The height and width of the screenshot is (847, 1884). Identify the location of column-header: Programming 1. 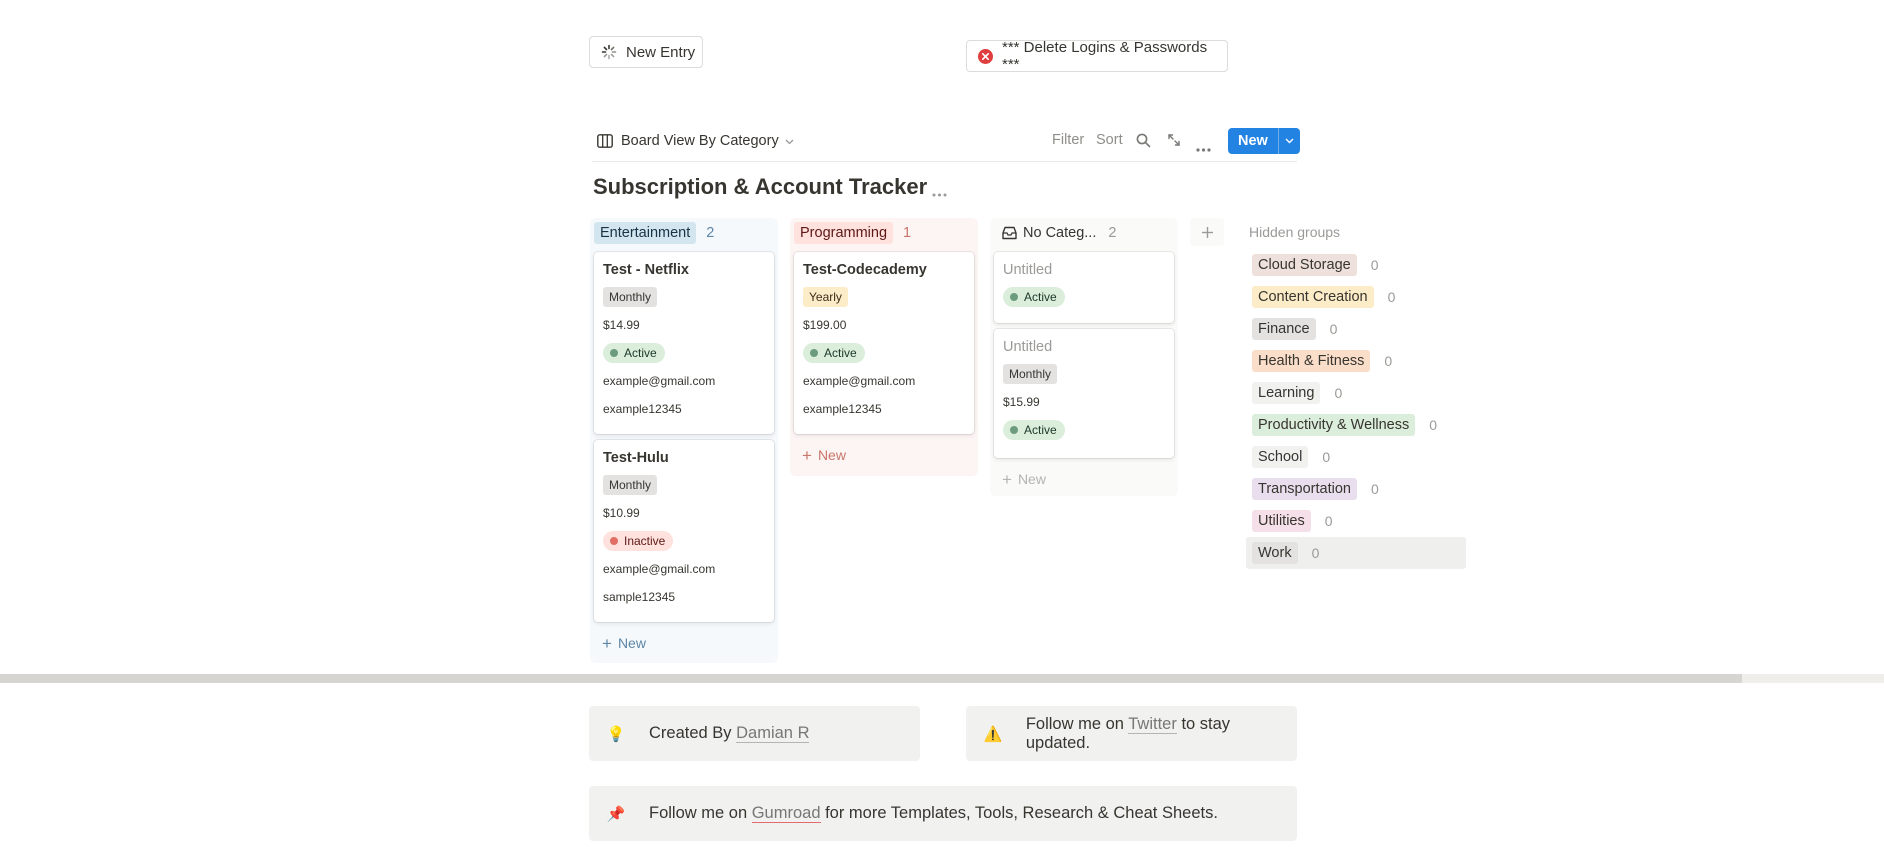
(884, 233).